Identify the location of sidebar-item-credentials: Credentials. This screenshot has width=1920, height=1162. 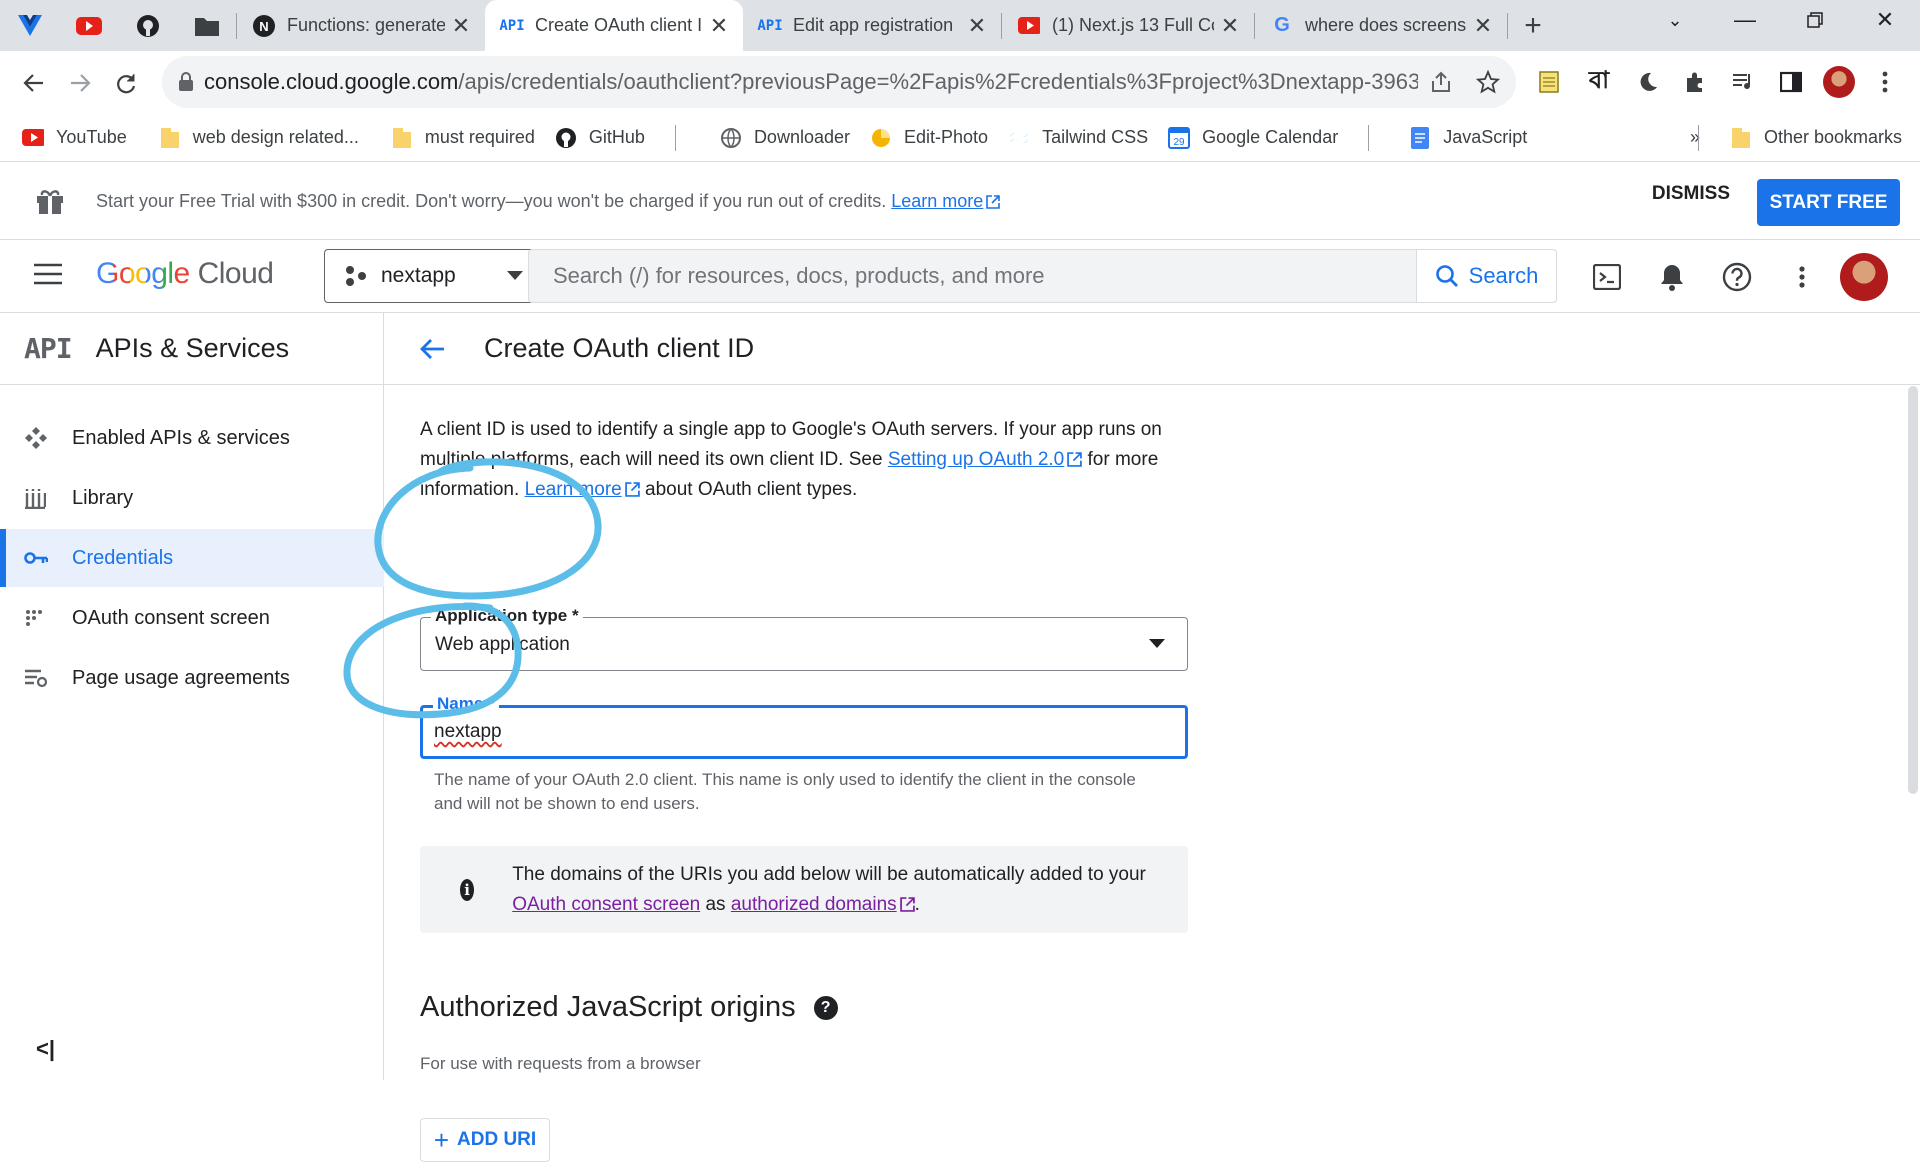
(192, 558).